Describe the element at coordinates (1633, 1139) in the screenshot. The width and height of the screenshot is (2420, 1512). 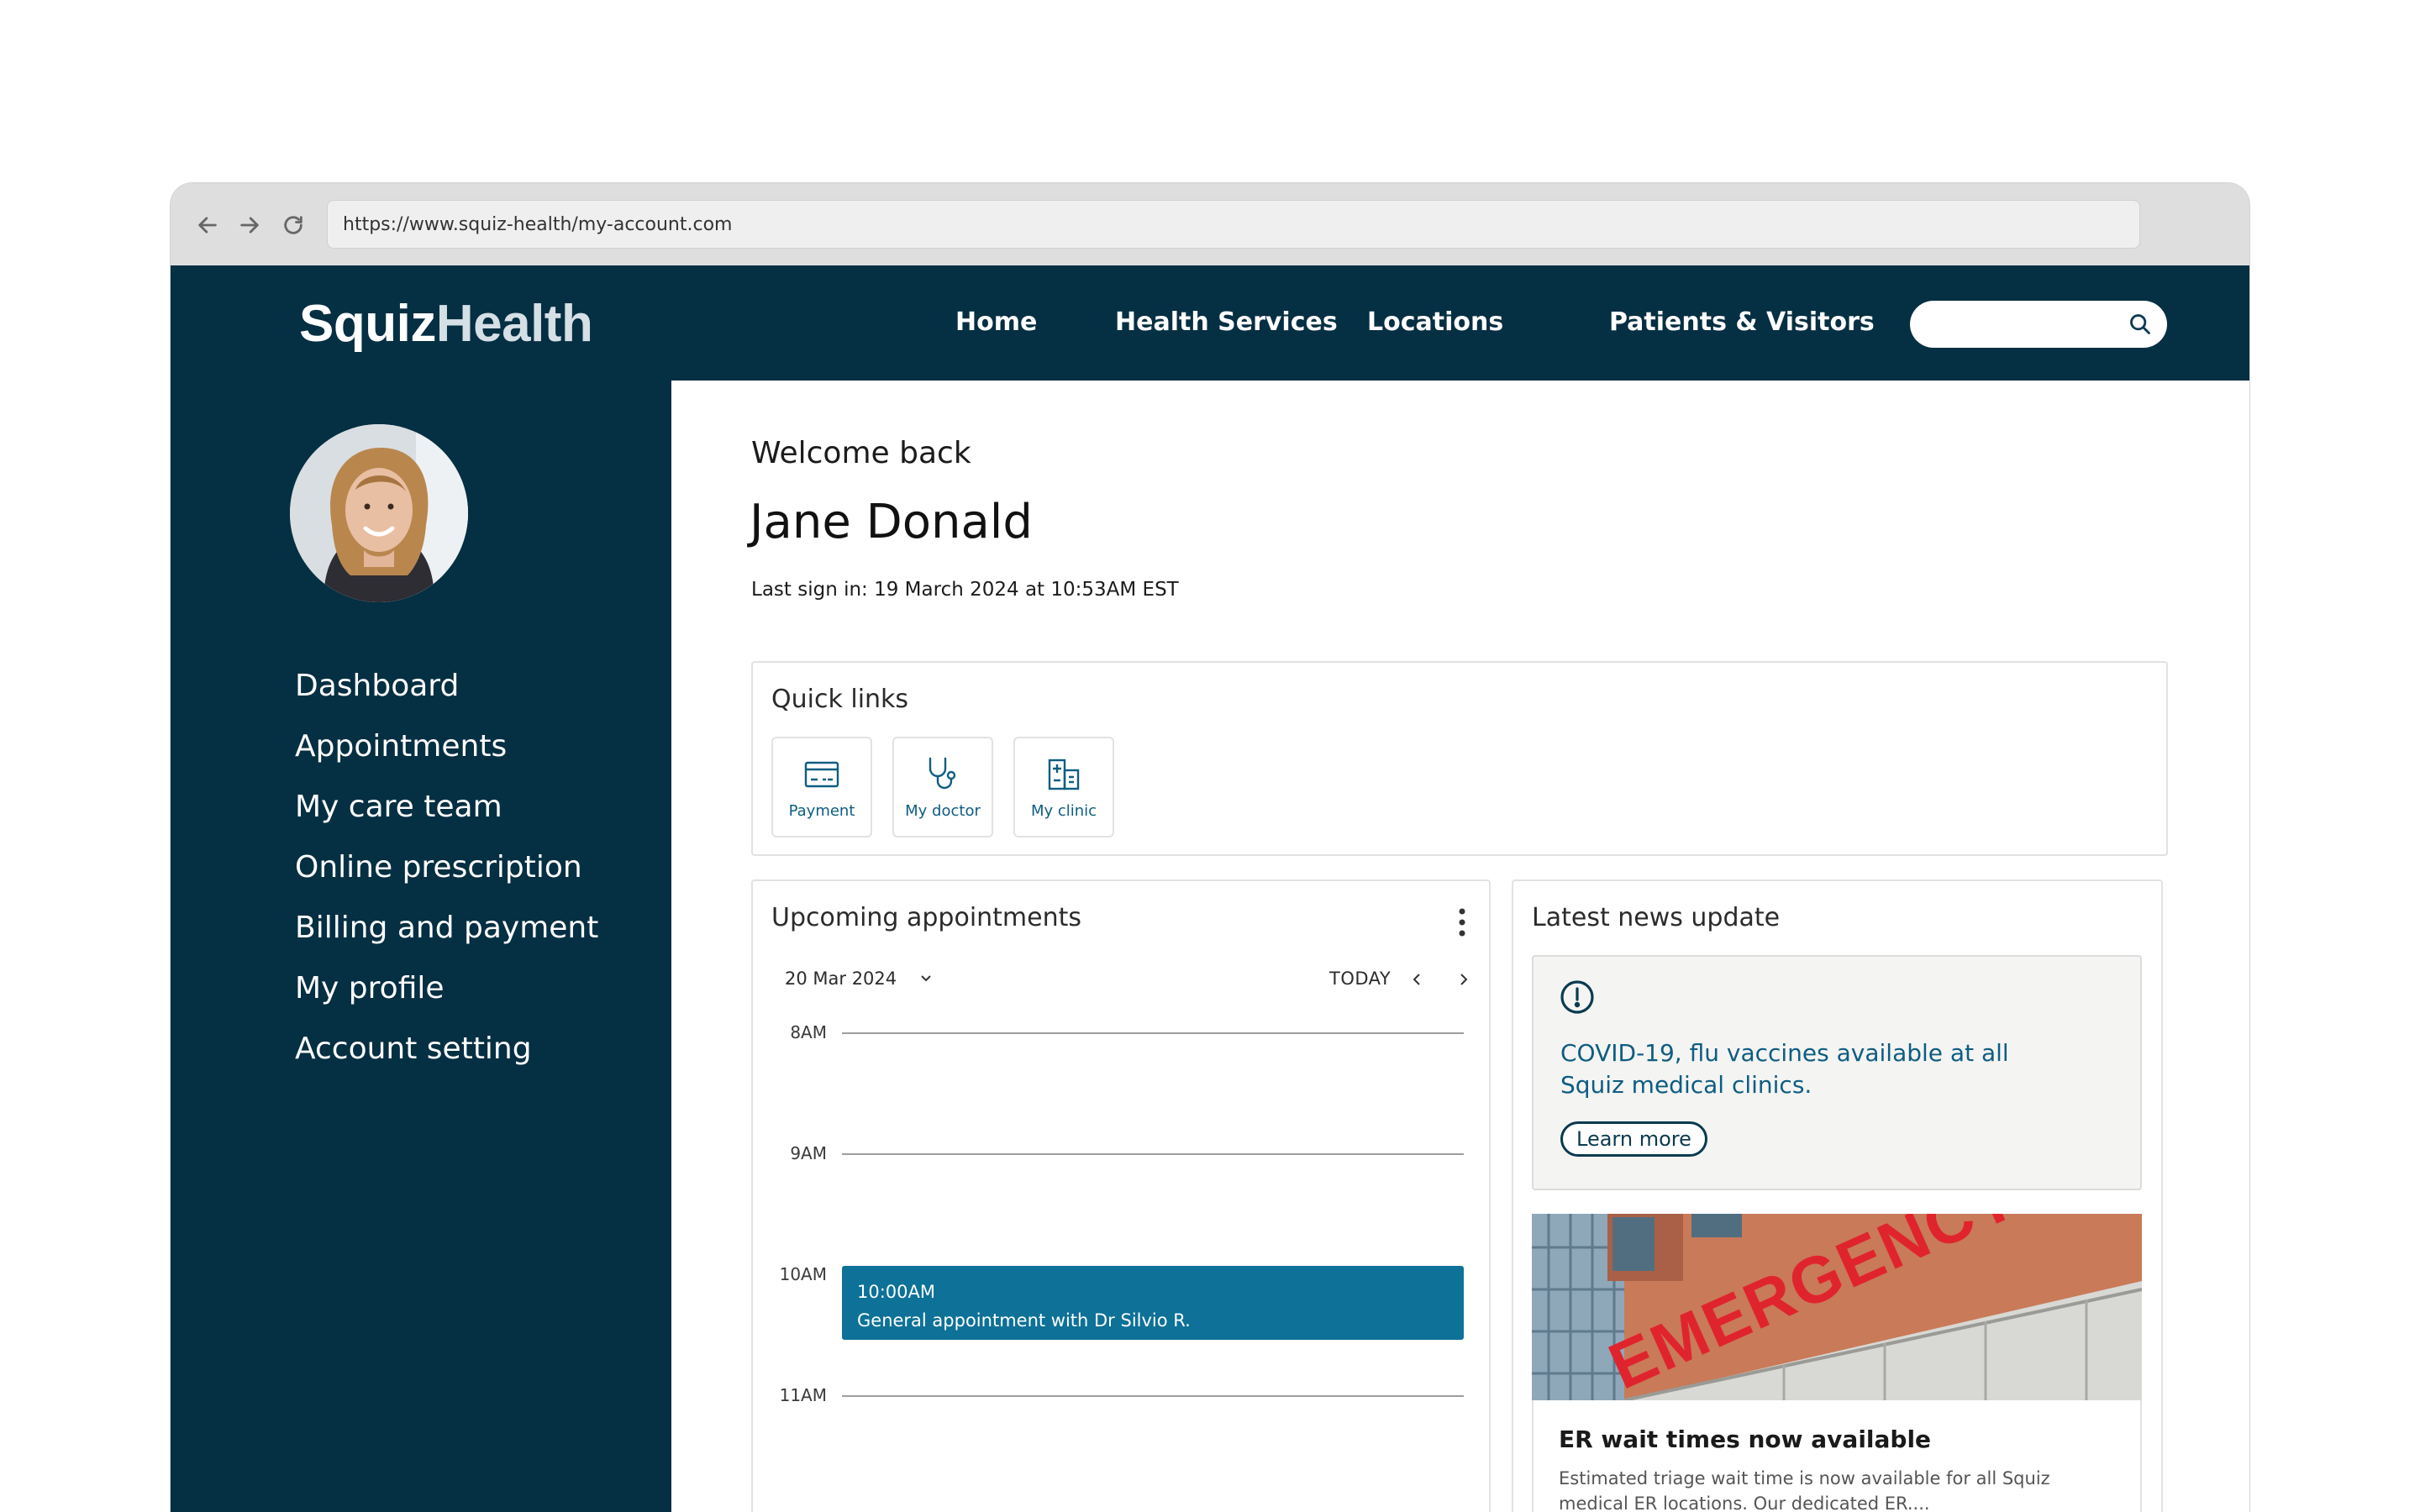
I see `learn-more-button: Learn more` at that location.